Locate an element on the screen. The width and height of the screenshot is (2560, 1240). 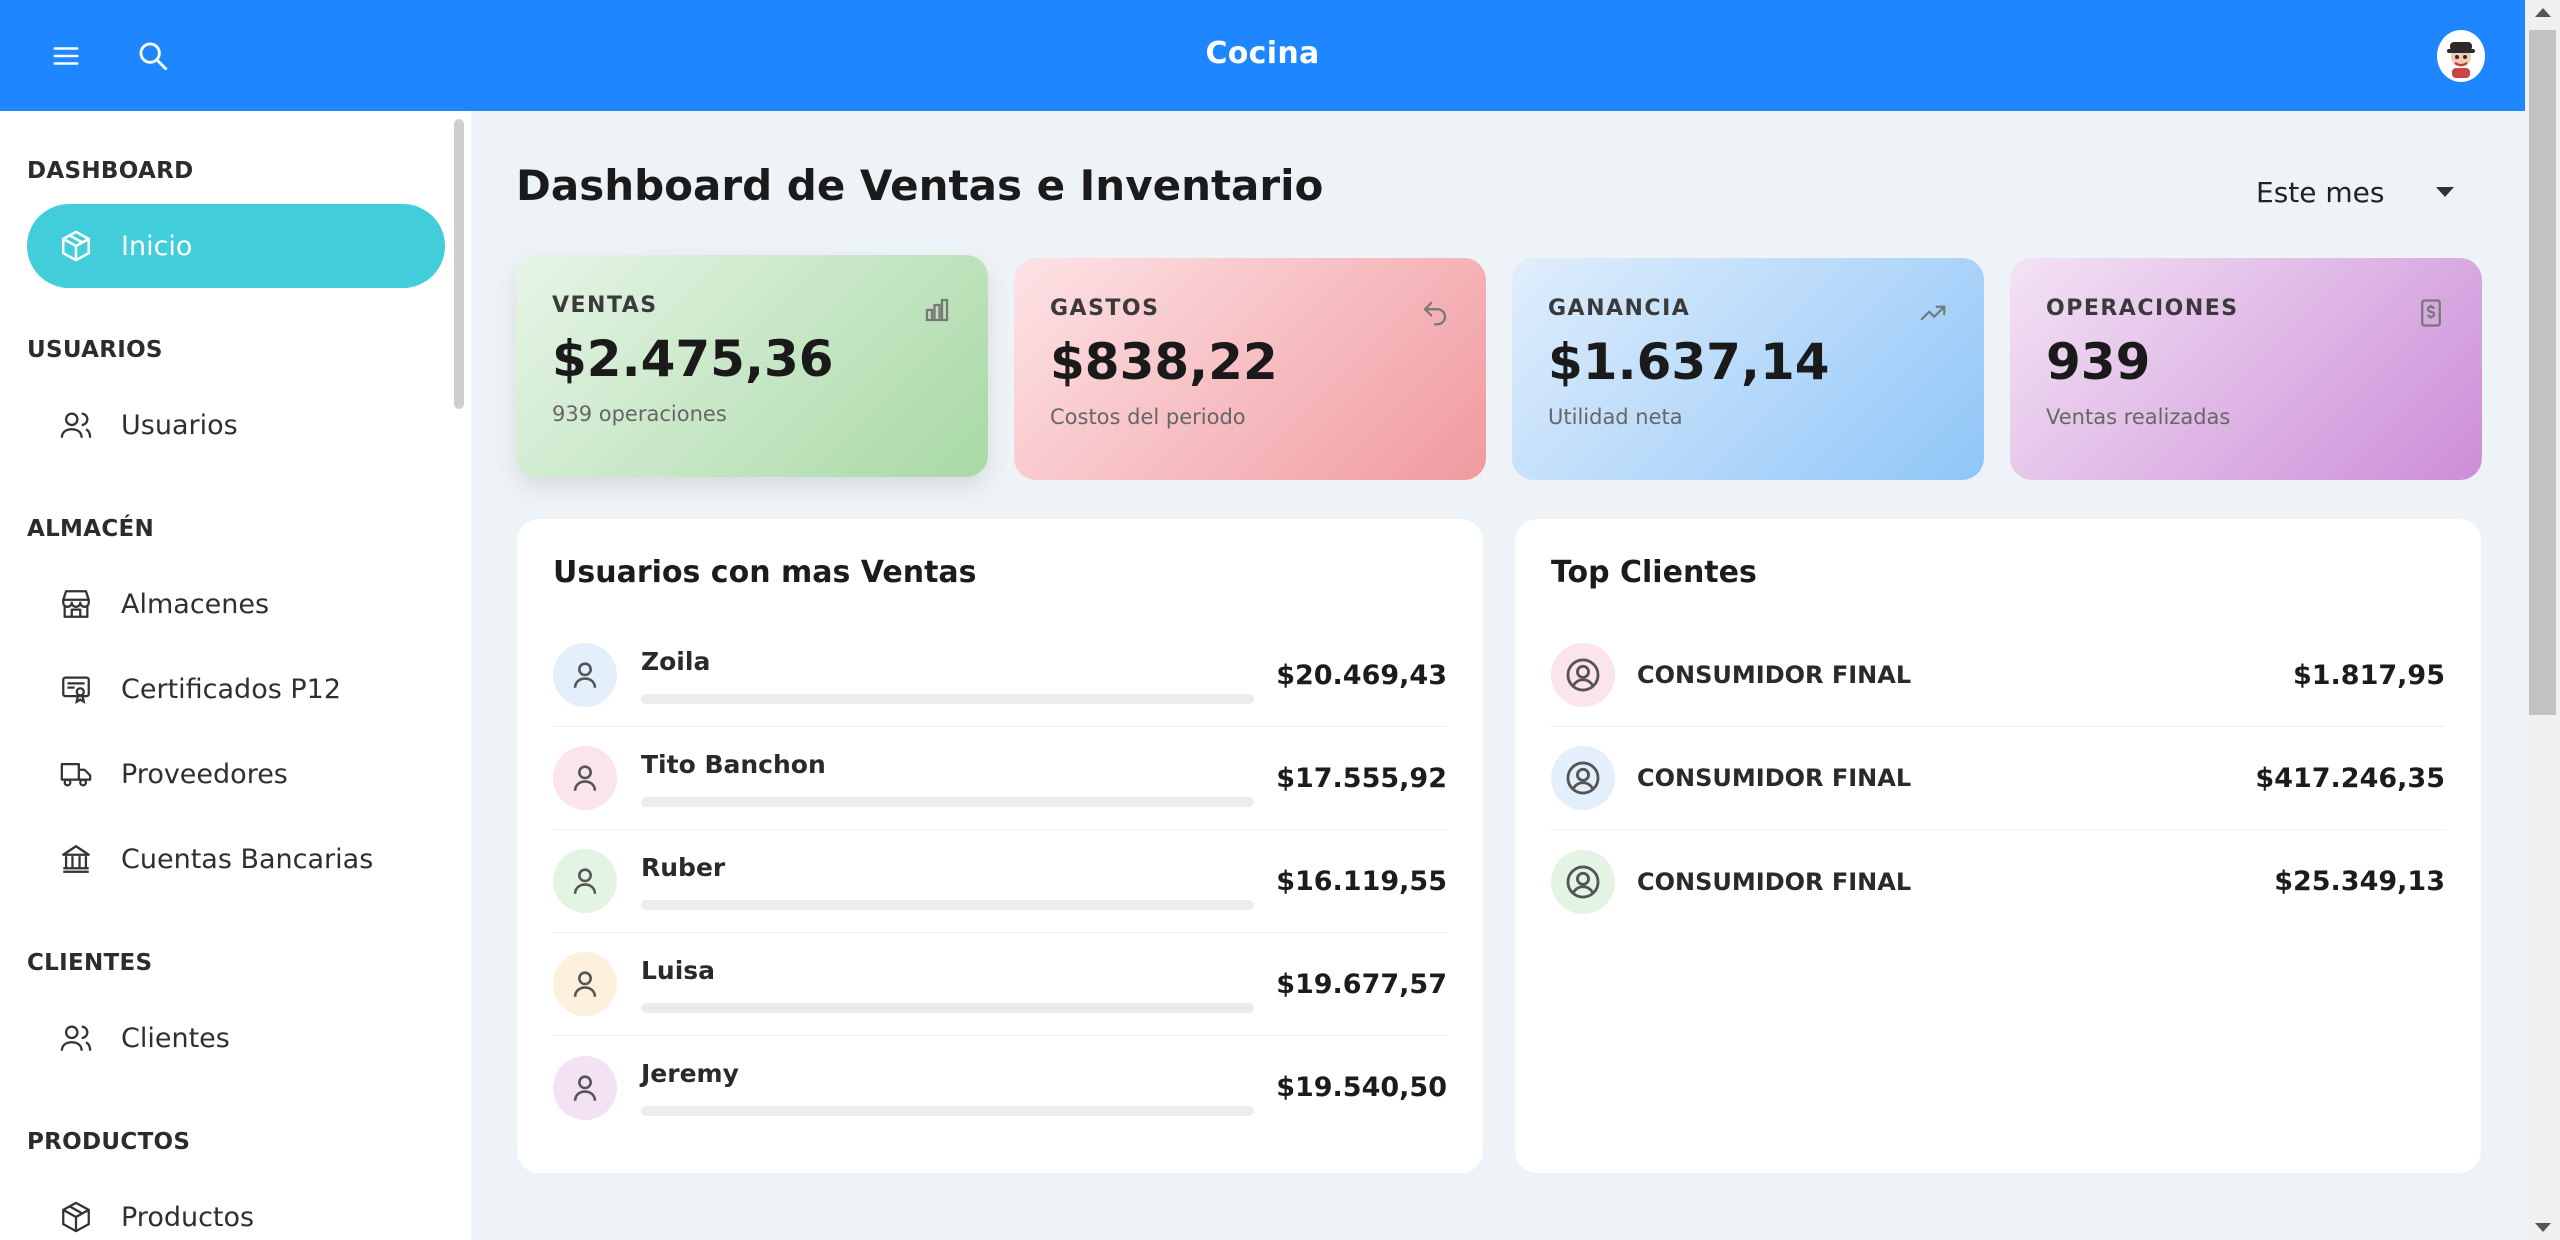
app-title: Cocina is located at coordinates (1262, 53).